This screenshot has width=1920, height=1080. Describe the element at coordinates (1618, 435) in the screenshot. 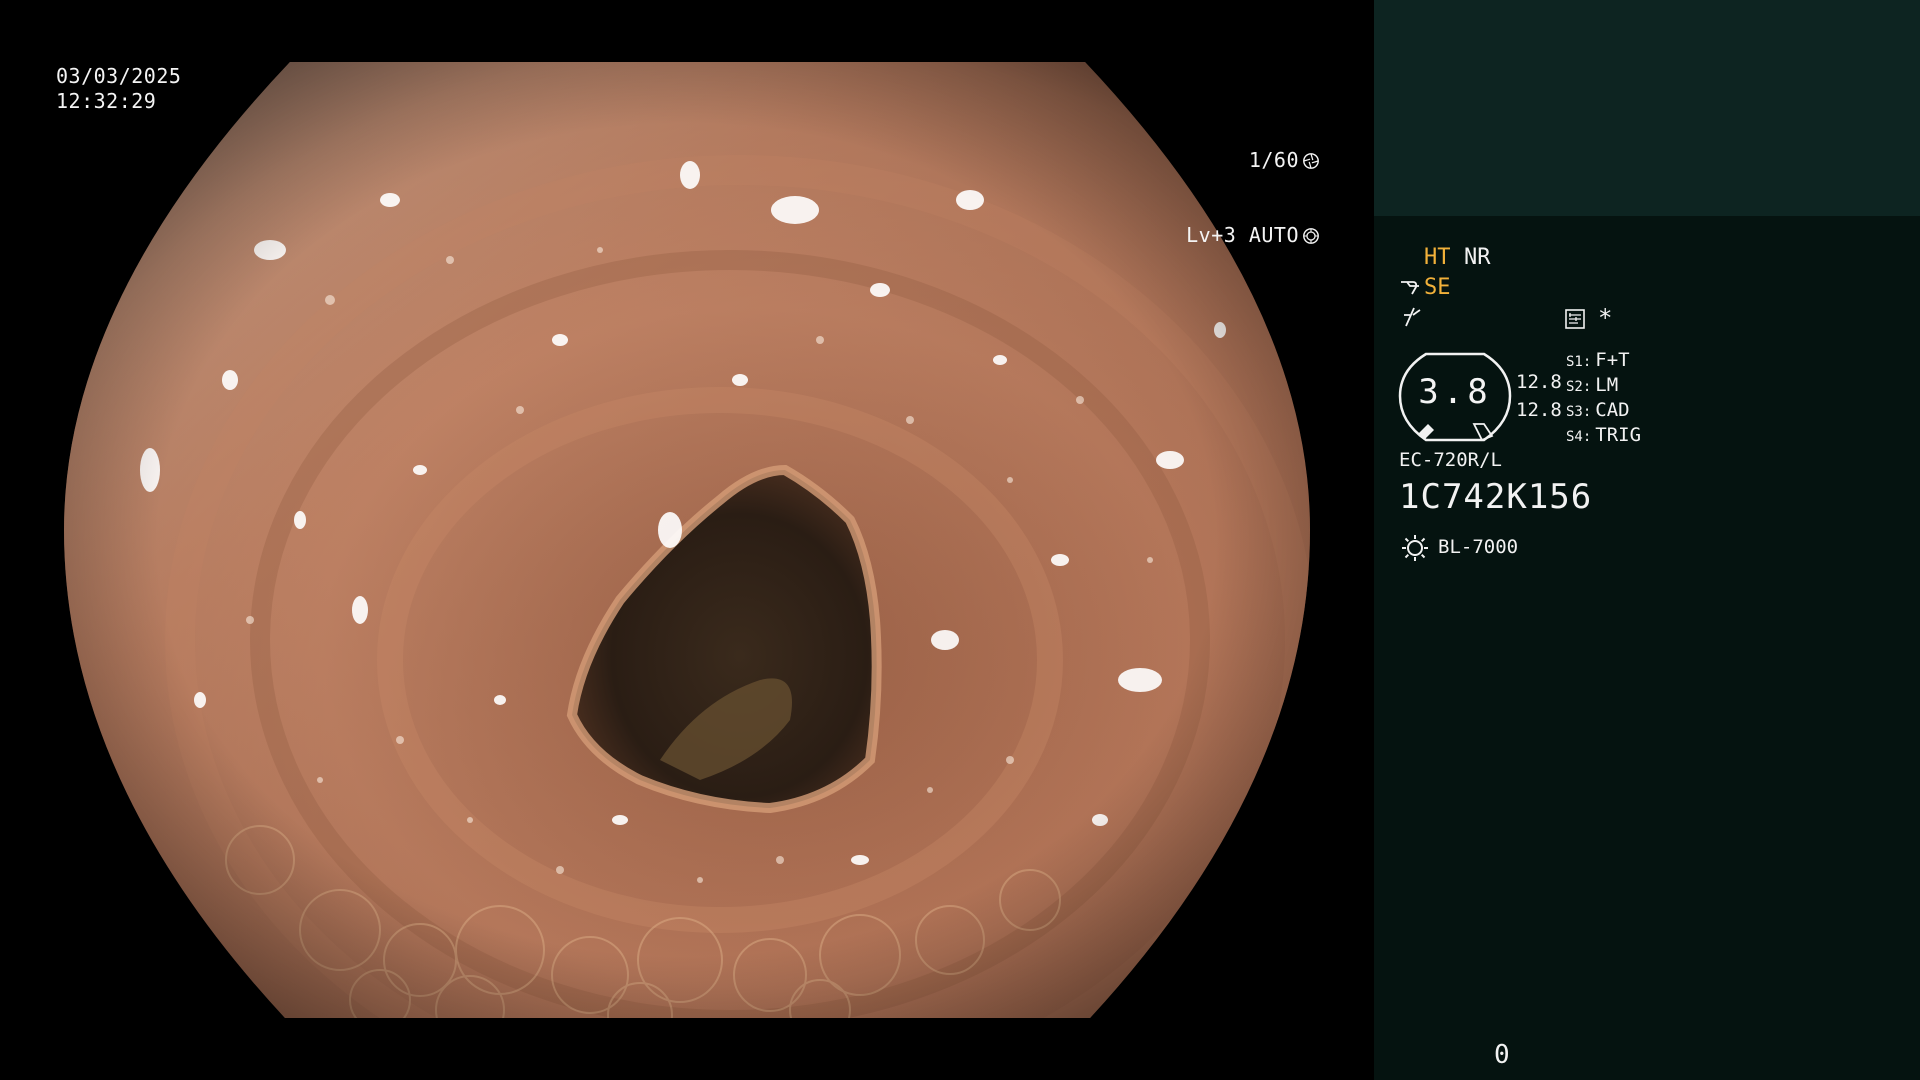

I see `switch-value: TRIG` at that location.